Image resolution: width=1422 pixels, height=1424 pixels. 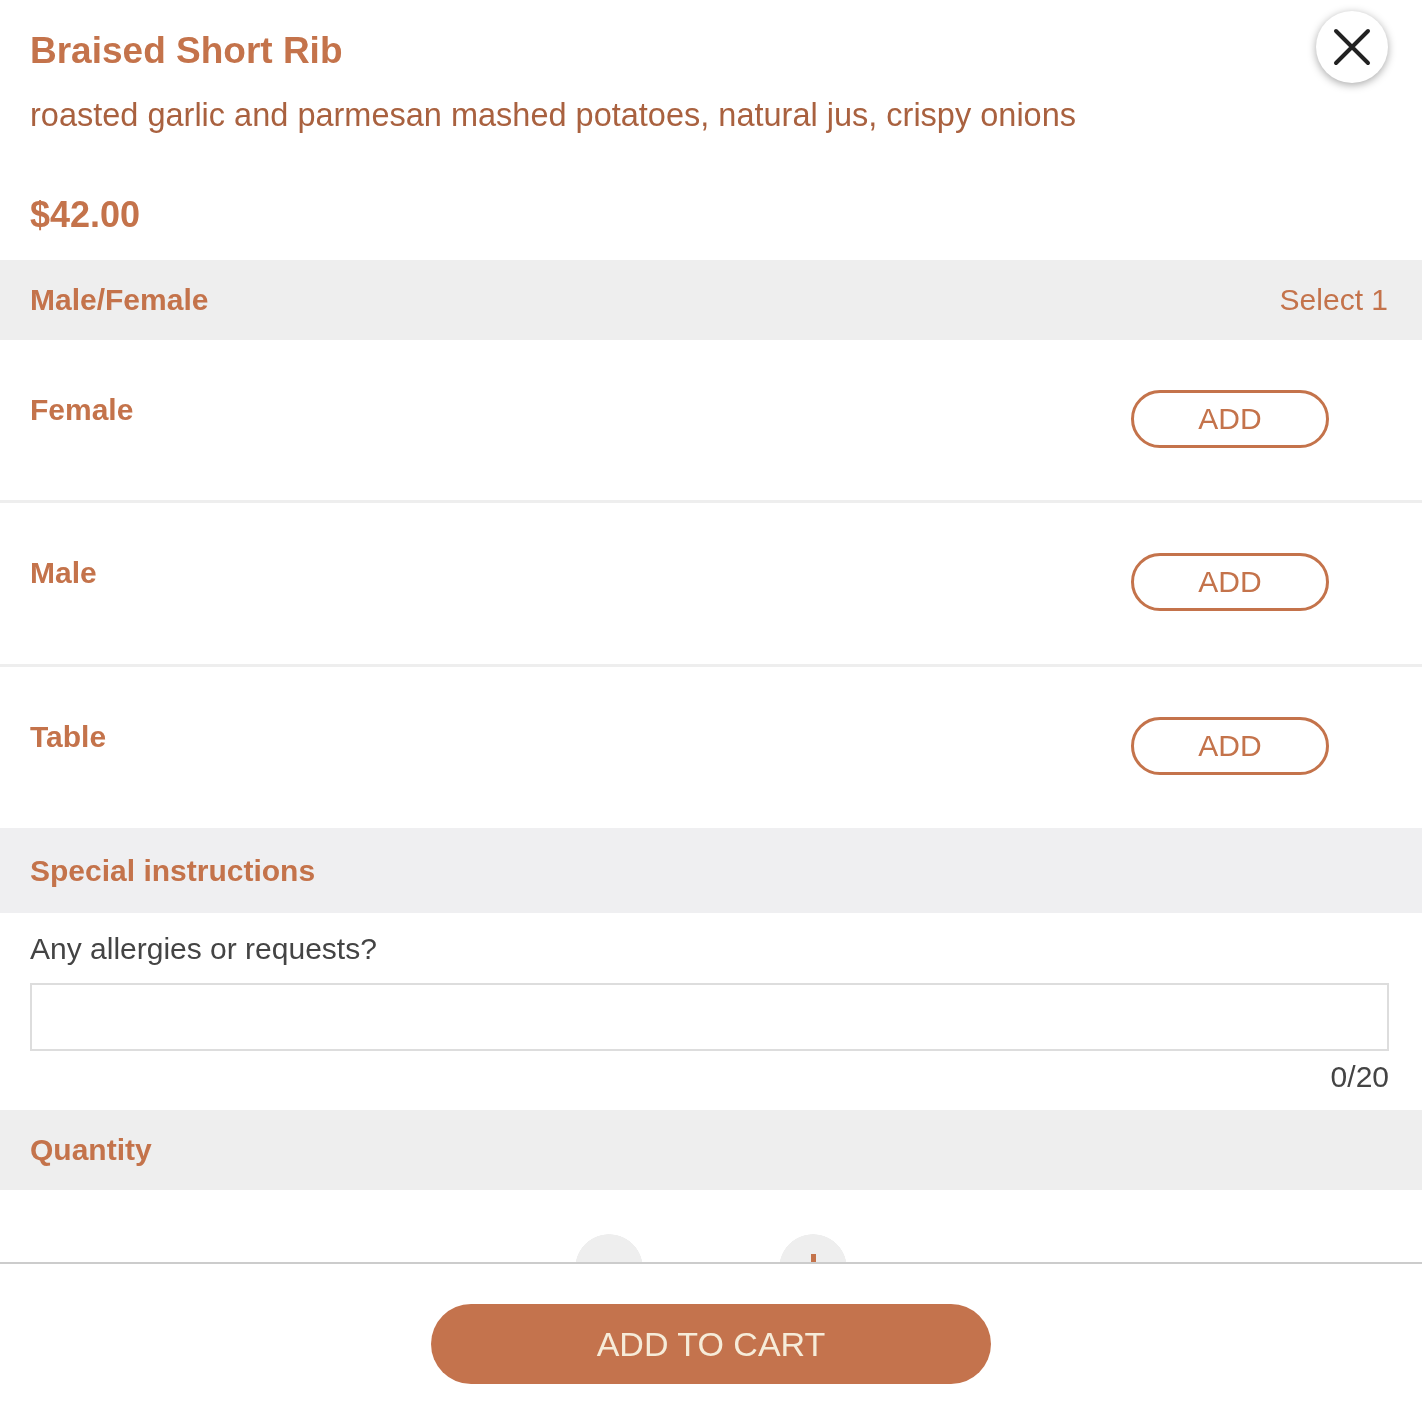 I want to click on option-name: Male, so click(x=63, y=573).